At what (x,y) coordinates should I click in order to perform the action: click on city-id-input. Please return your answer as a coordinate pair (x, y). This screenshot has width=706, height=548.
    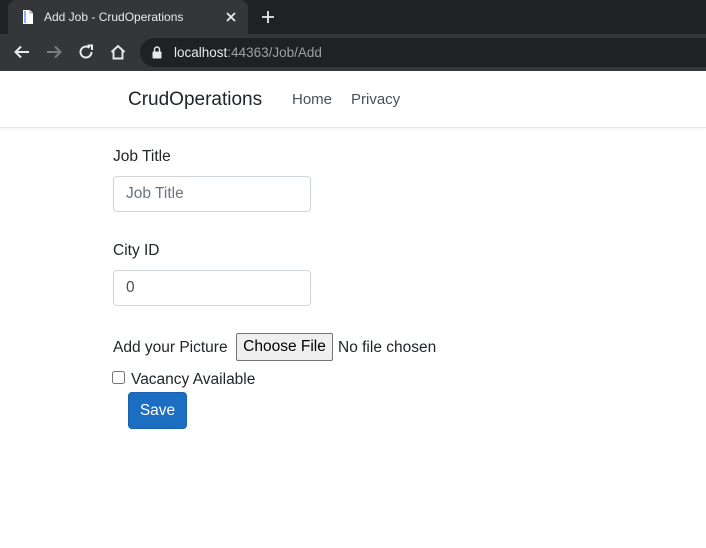
    Looking at the image, I should click on (212, 288).